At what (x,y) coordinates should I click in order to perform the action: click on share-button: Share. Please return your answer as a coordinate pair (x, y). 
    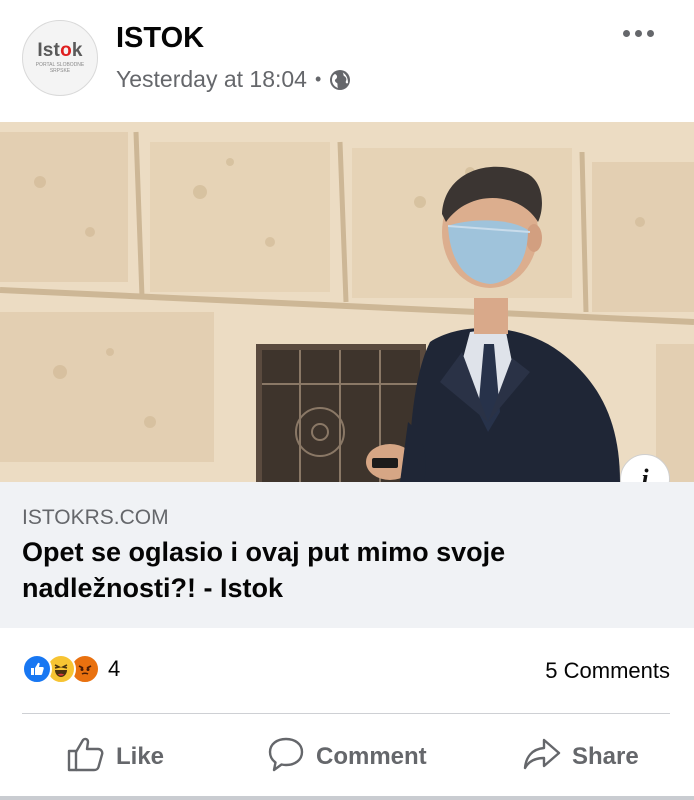
    Looking at the image, I should click on (580, 756).